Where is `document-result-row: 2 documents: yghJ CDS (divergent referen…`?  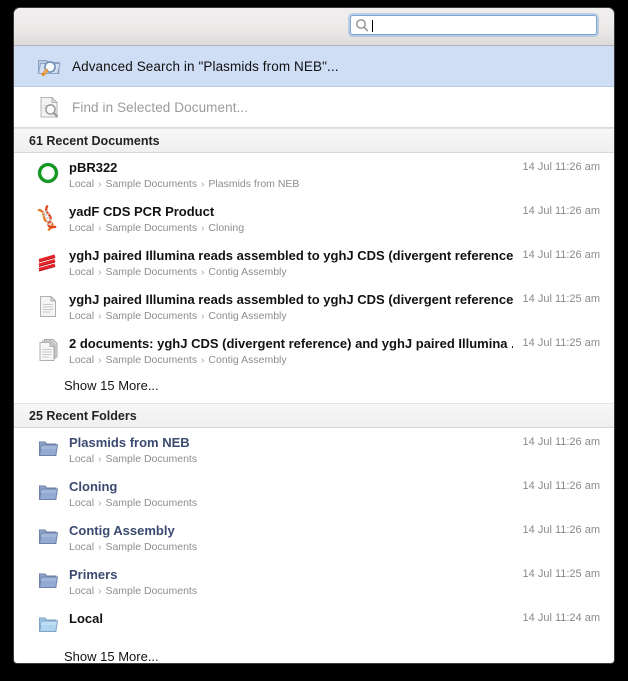
document-result-row: 2 documents: yghJ CDS (divergent referen… is located at coordinates (314, 351).